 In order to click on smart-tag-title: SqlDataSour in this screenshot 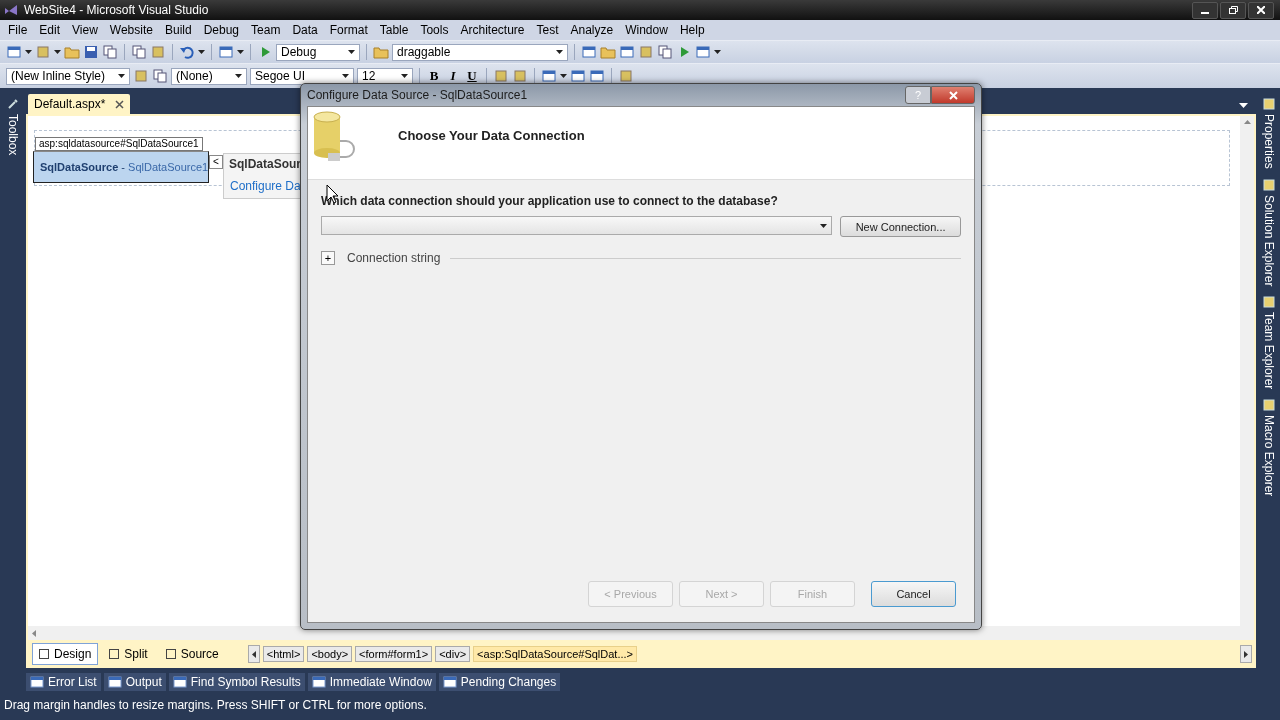, I will do `click(265, 164)`.